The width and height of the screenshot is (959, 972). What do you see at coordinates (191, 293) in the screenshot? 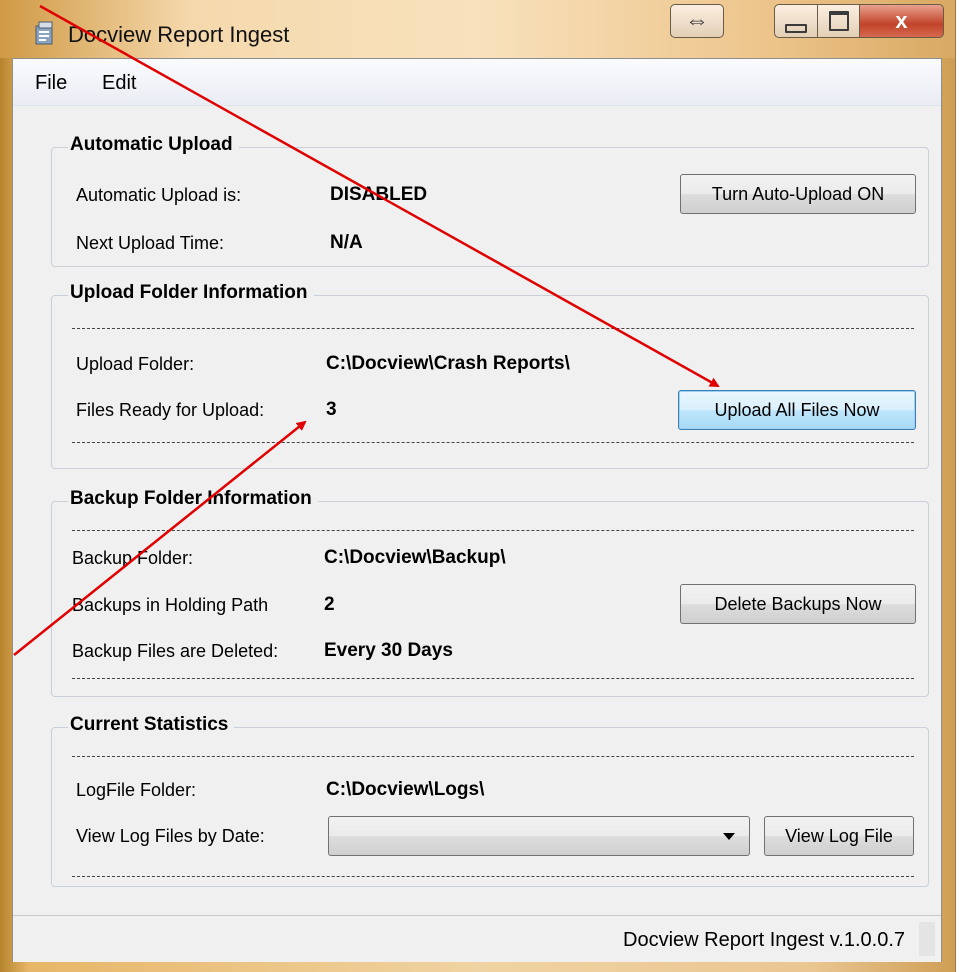
I see `upload-folder-title: Upload Folder Information` at bounding box center [191, 293].